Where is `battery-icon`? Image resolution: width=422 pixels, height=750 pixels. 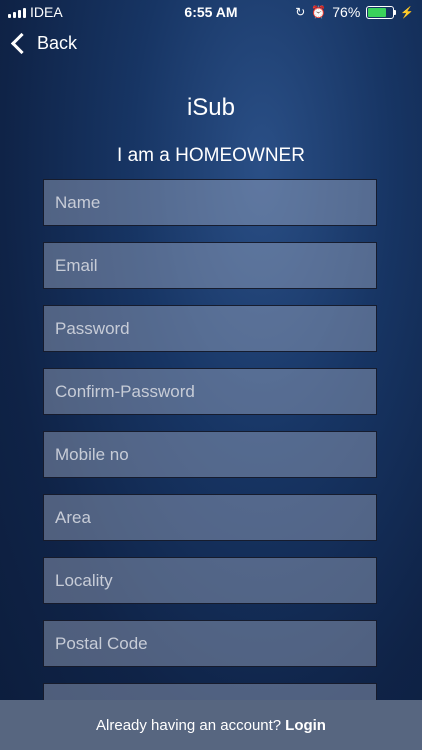 battery-icon is located at coordinates (381, 12).